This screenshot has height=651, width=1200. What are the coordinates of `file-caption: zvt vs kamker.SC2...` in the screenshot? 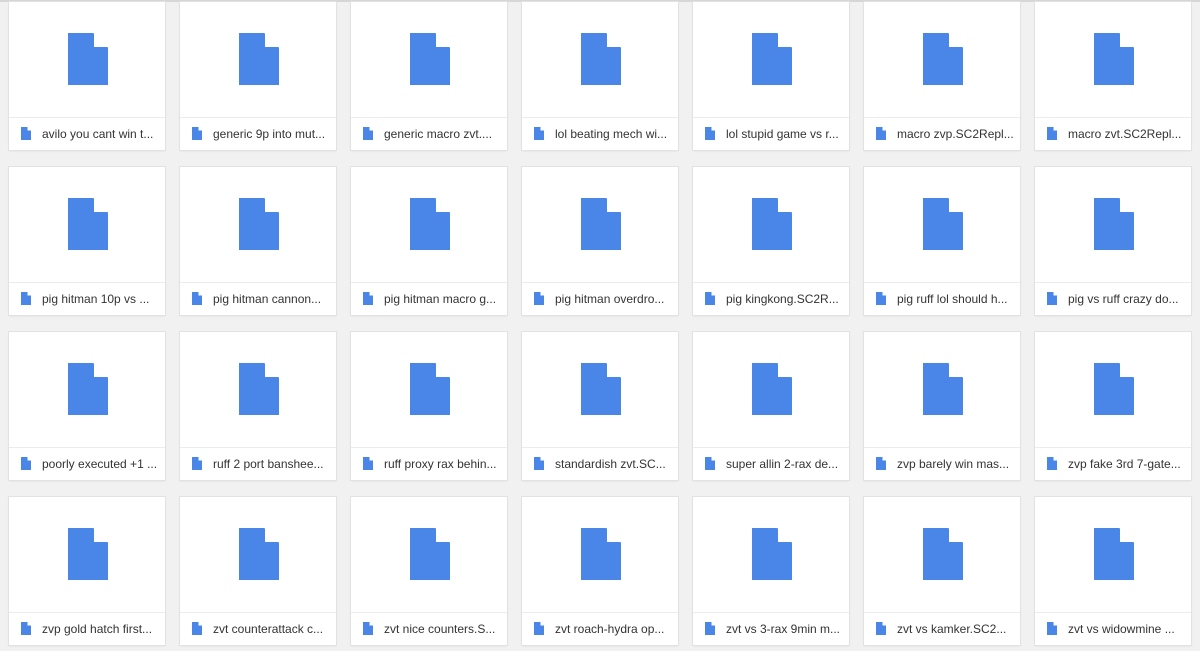 It's located at (942, 628).